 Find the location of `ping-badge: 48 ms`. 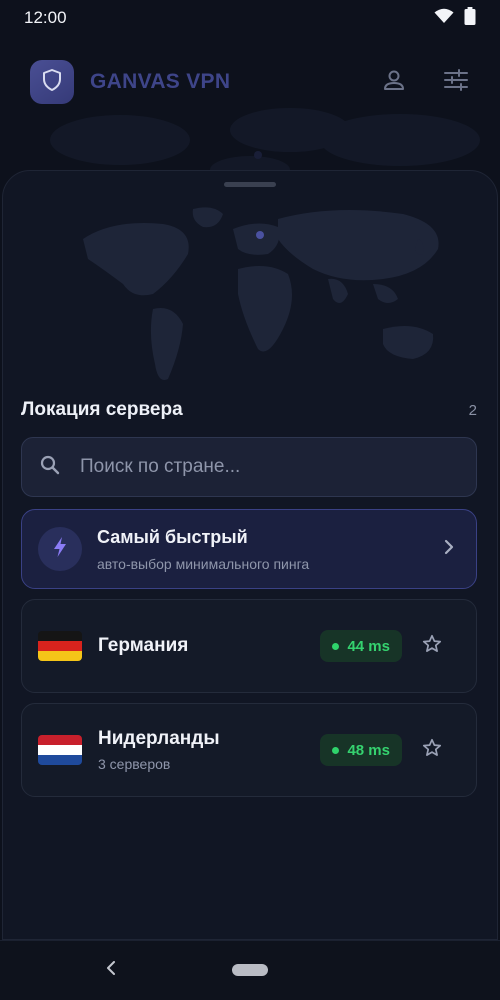

ping-badge: 48 ms is located at coordinates (361, 750).